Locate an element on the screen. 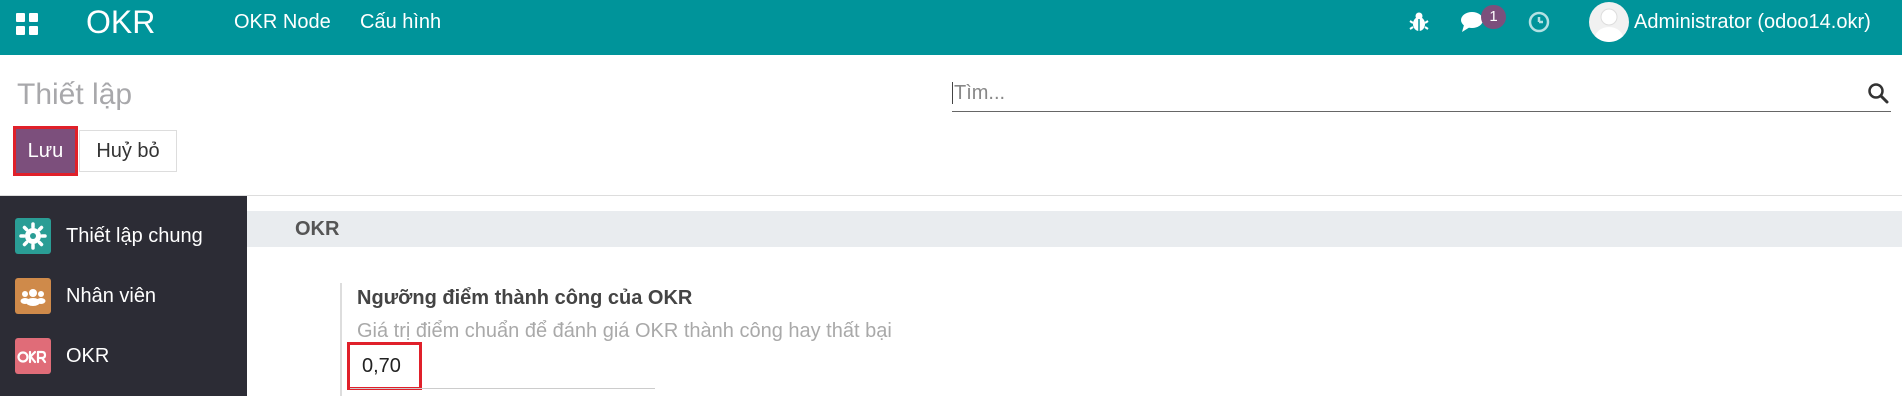 The height and width of the screenshot is (396, 1902). success-threshold-input is located at coordinates (384, 366).